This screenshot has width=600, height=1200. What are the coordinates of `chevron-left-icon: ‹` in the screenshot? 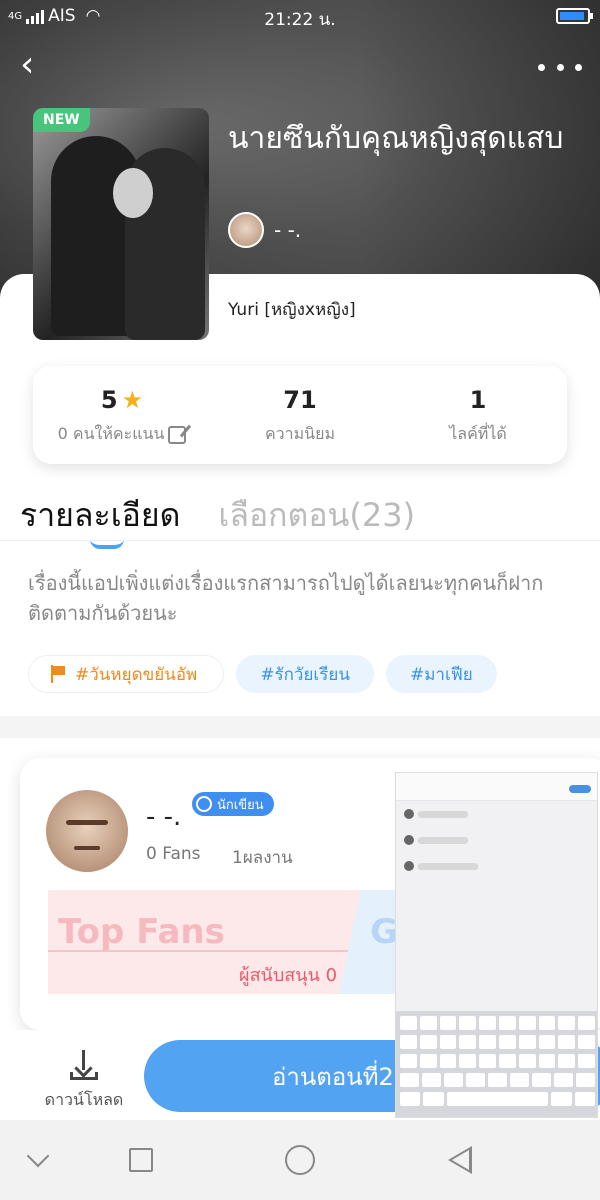 It's located at (27, 64).